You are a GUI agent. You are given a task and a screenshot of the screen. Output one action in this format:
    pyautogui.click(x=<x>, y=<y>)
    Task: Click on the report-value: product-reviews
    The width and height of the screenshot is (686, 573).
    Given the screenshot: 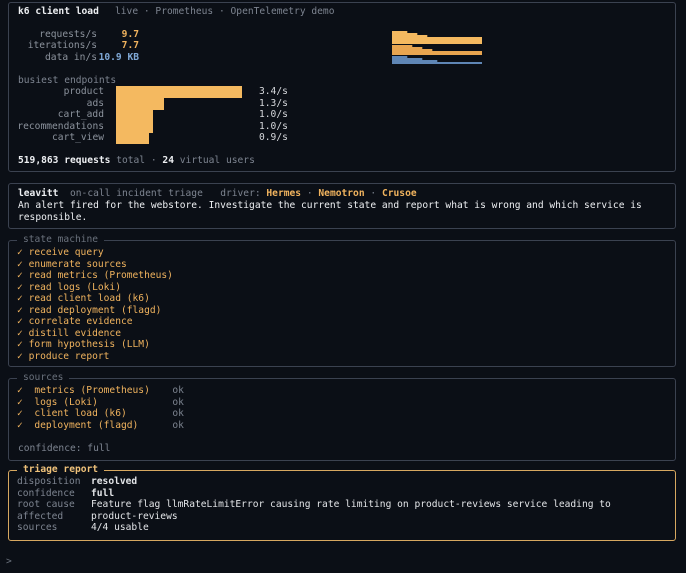 What is the action you would take?
    pyautogui.click(x=134, y=516)
    